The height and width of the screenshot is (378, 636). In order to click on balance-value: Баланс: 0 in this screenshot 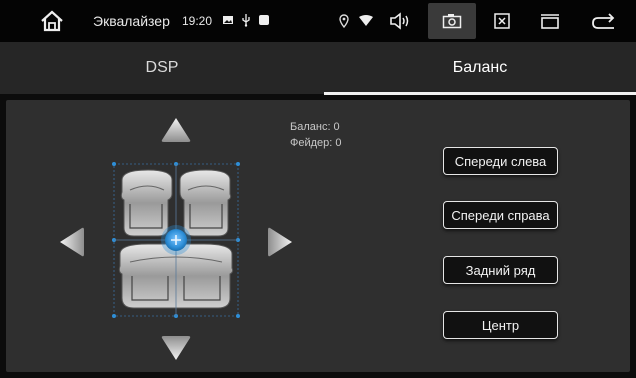, I will do `click(315, 127)`.